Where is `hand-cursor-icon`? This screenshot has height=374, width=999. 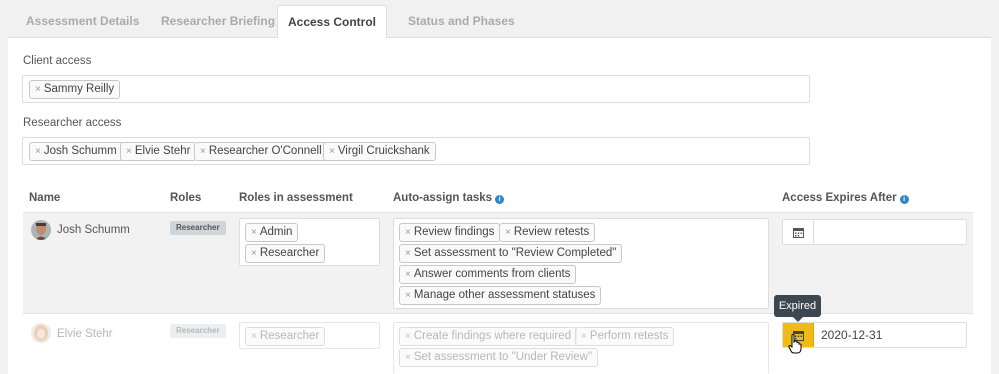 hand-cursor-icon is located at coordinates (795, 344).